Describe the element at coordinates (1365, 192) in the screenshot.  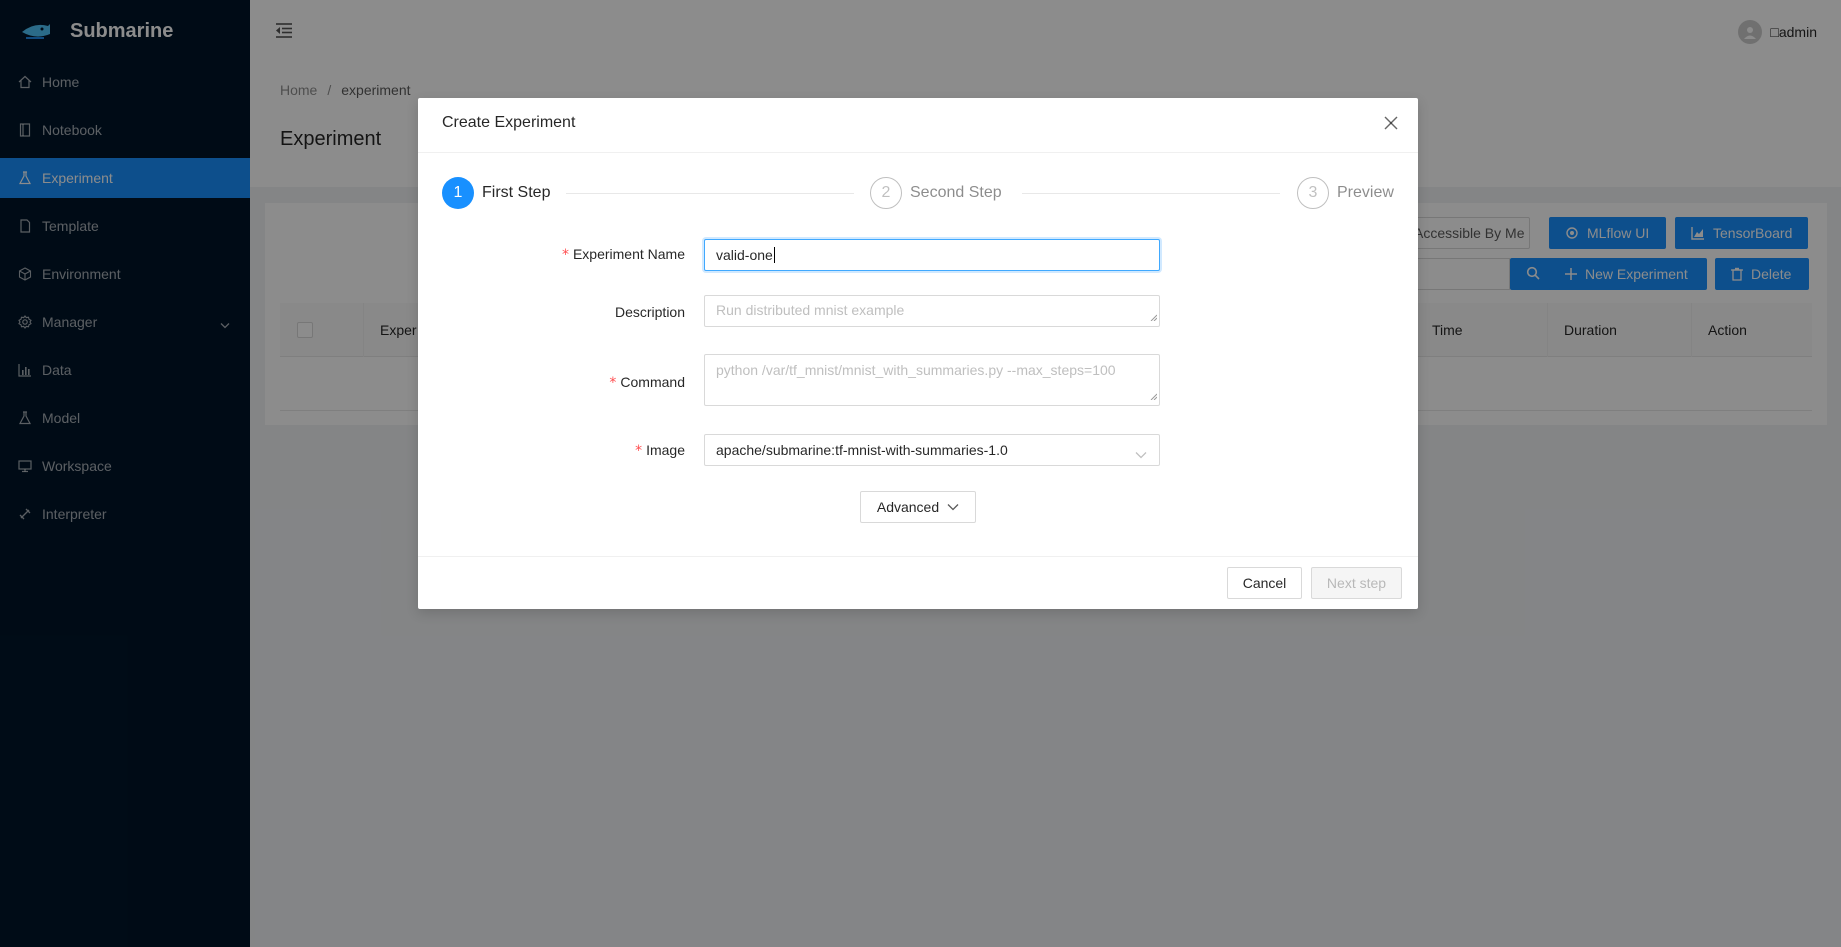
I see `step-title: Preview` at that location.